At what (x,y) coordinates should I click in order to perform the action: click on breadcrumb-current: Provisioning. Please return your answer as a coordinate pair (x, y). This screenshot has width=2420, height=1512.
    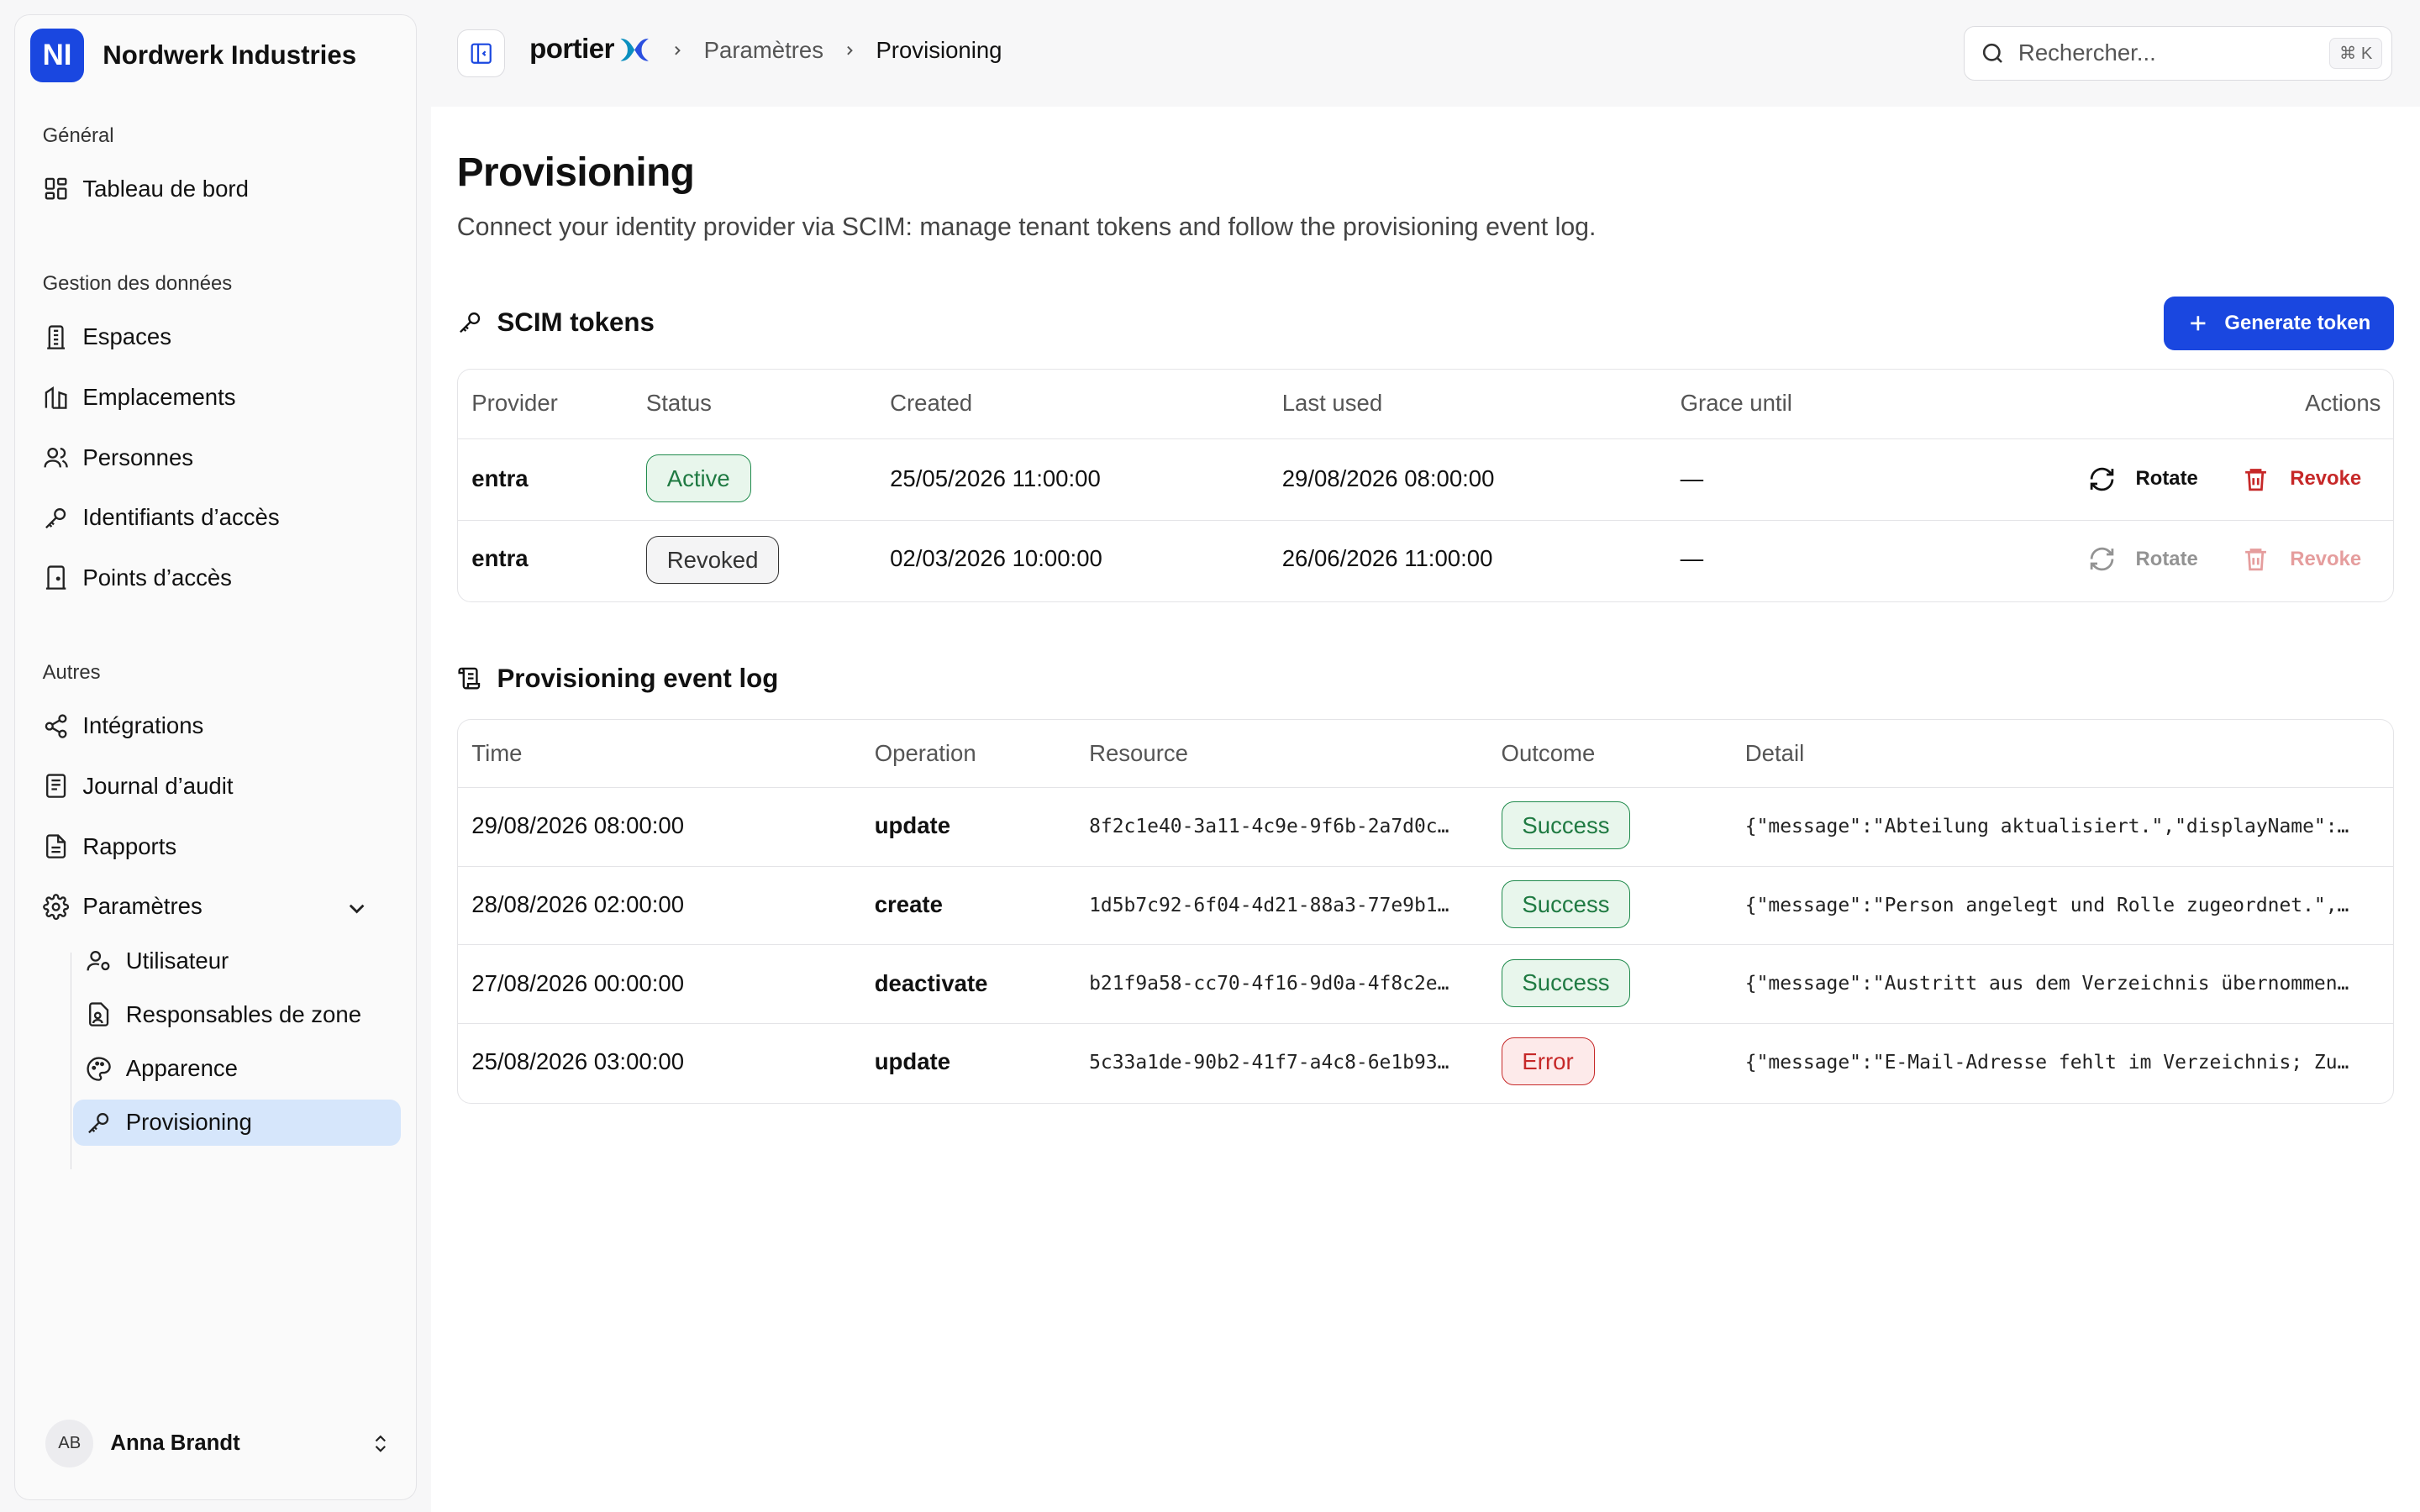
    Looking at the image, I should click on (939, 50).